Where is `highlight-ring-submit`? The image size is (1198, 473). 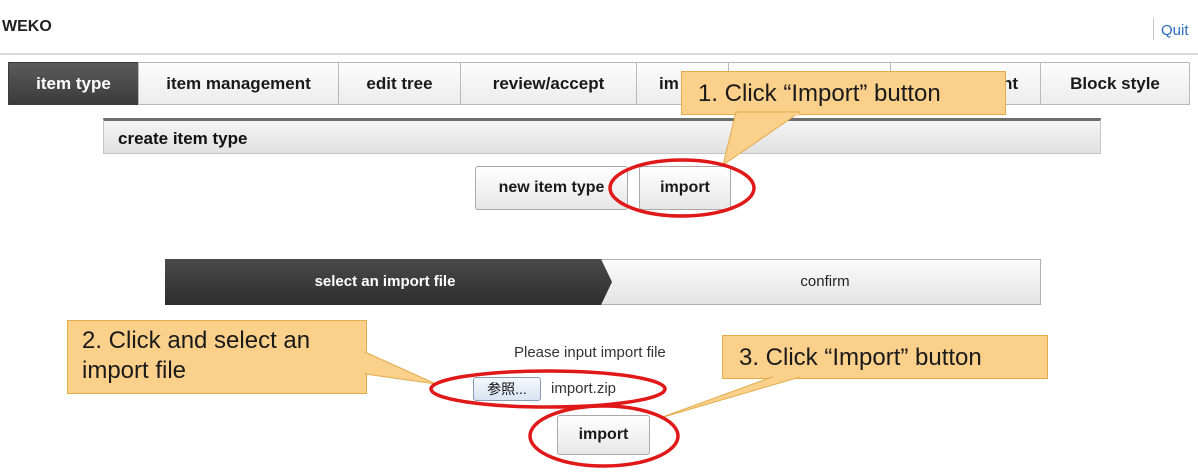
highlight-ring-submit is located at coordinates (604, 436).